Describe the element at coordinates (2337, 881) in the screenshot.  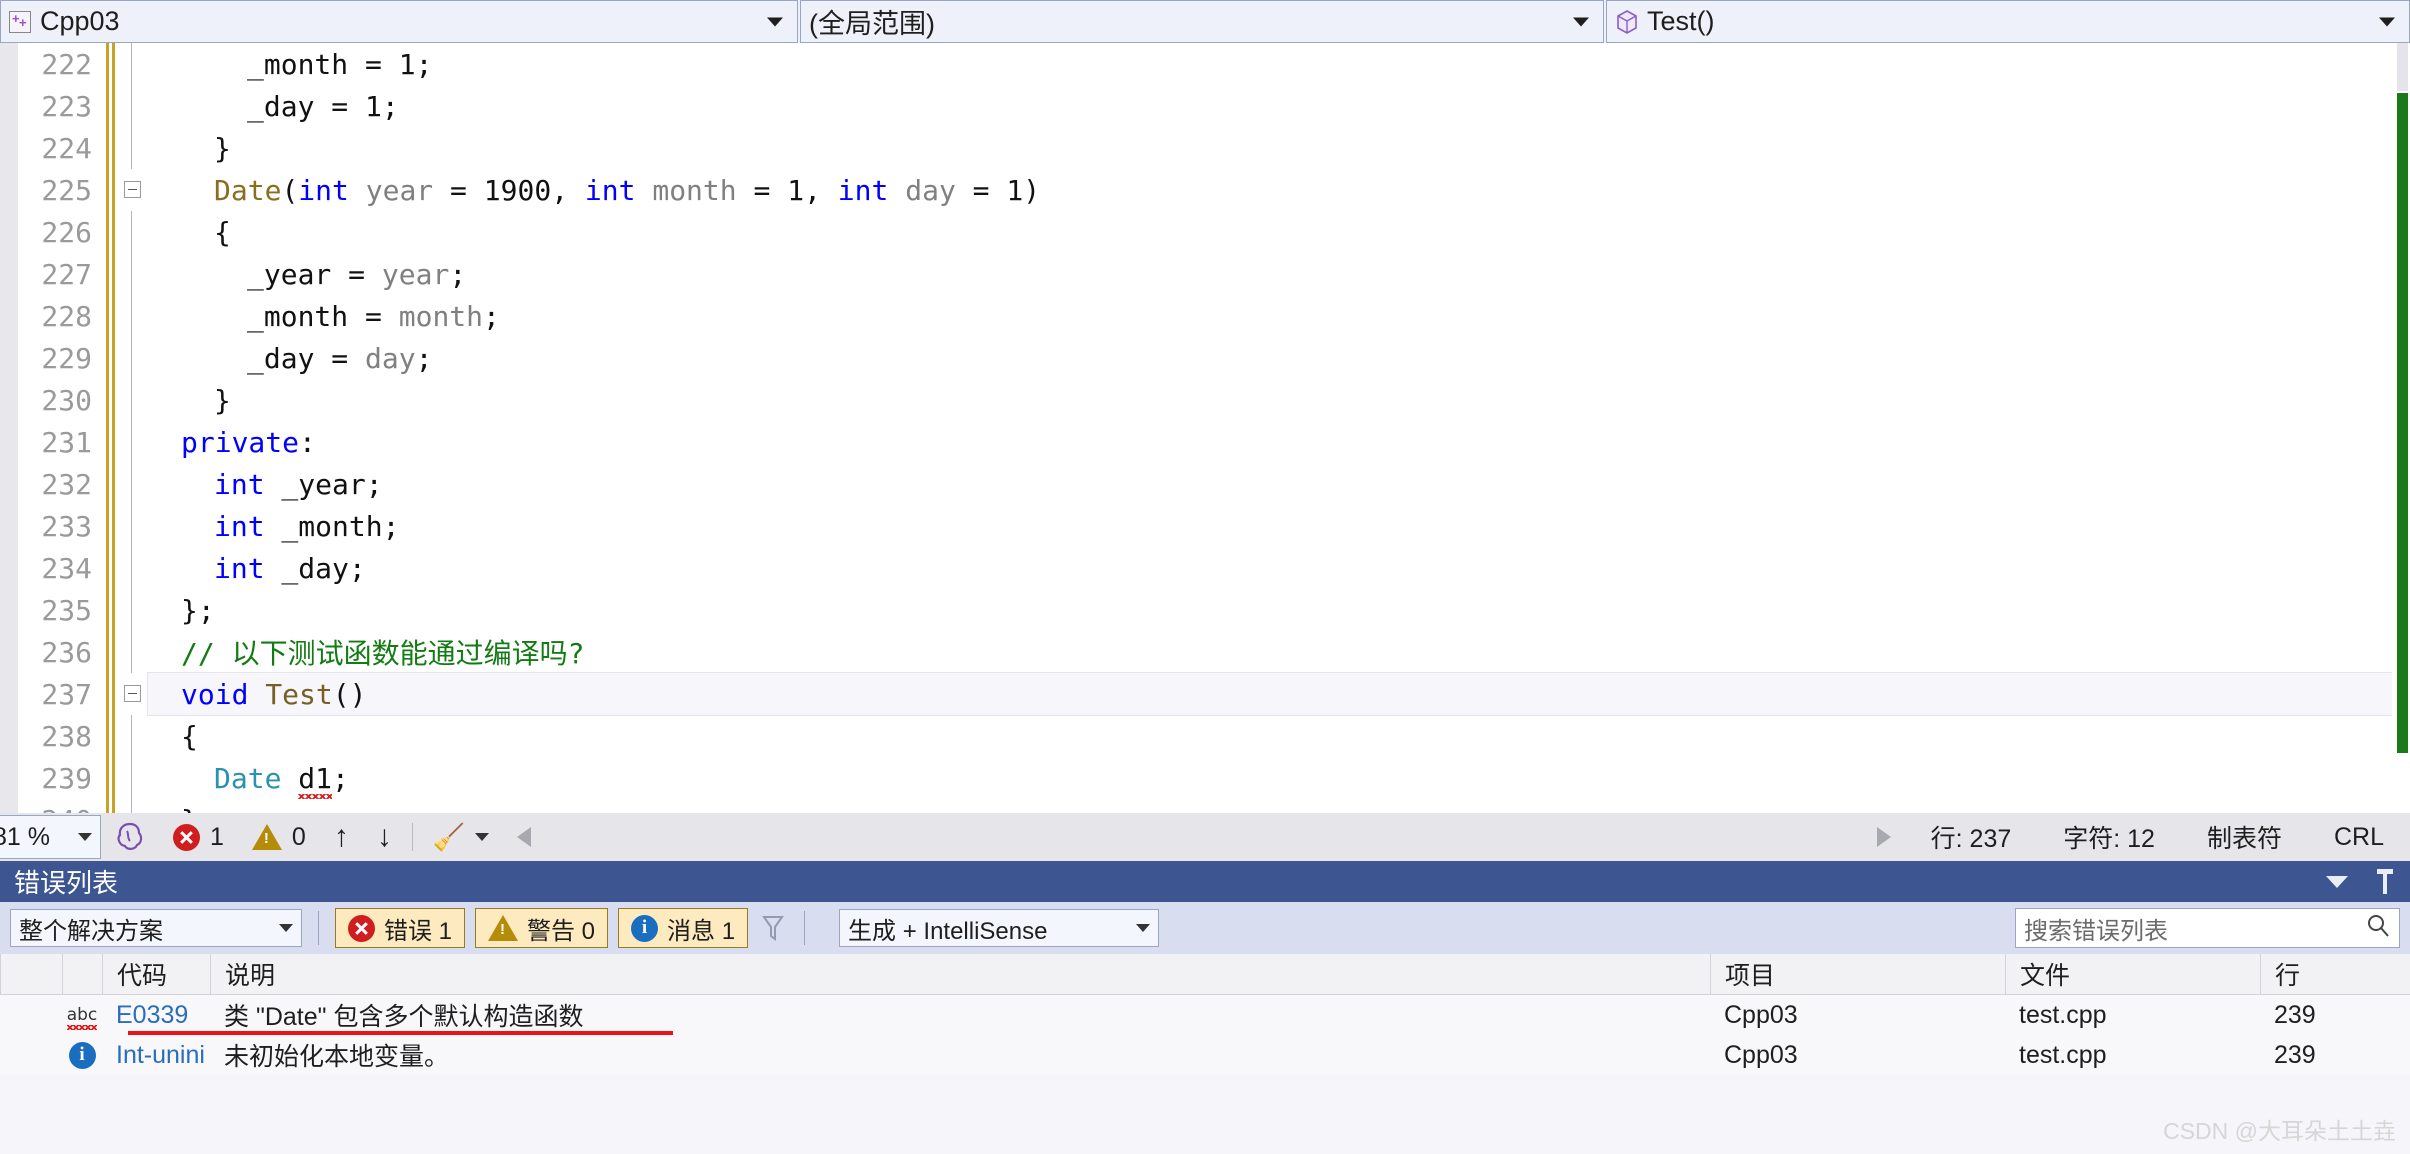
I see `panel-menu-icon` at that location.